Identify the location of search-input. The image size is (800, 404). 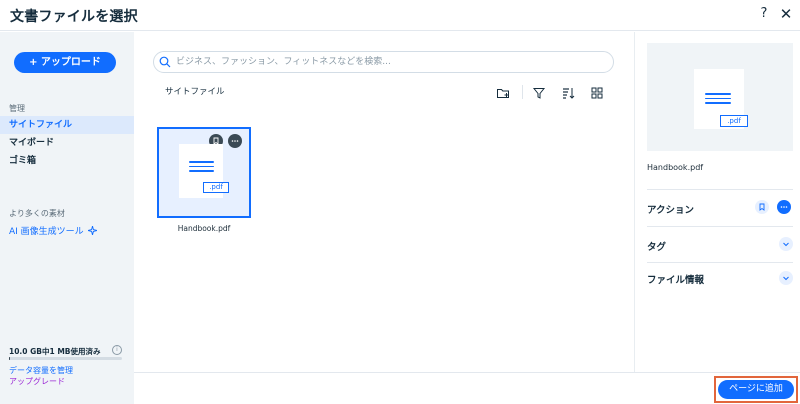
(391, 62).